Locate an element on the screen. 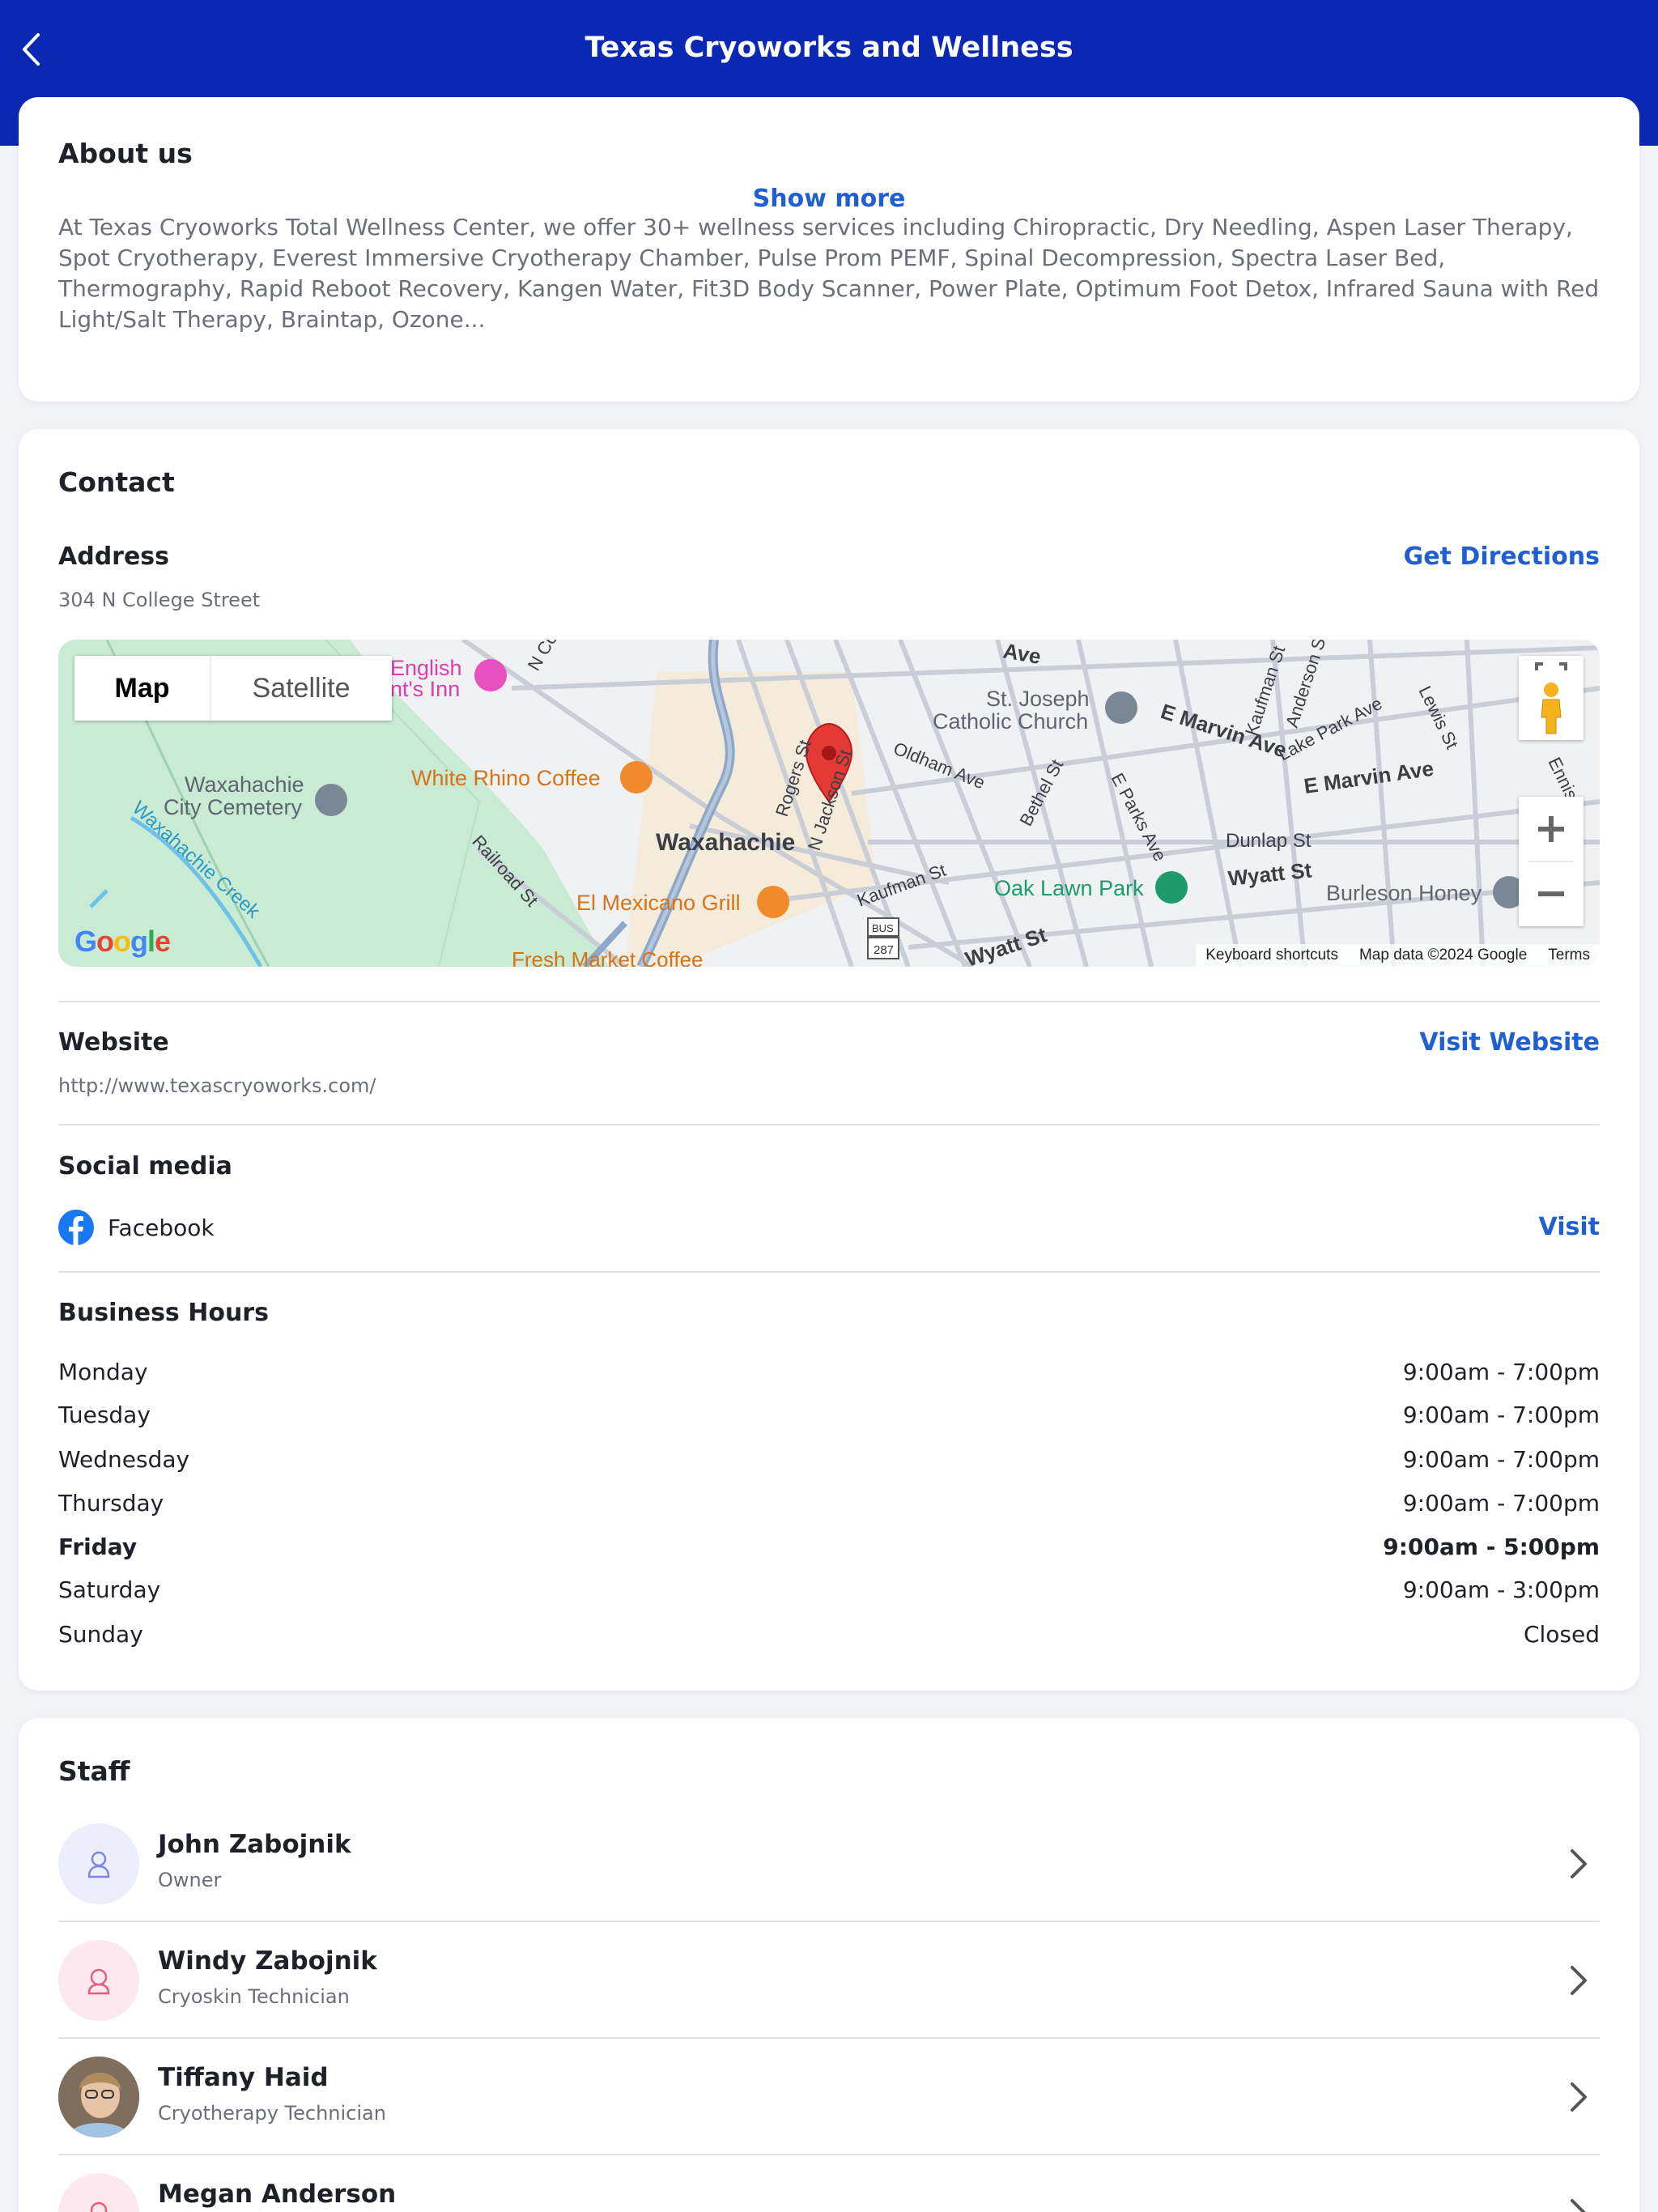 The image size is (1658, 2212). social-media-label: Social media is located at coordinates (145, 1166).